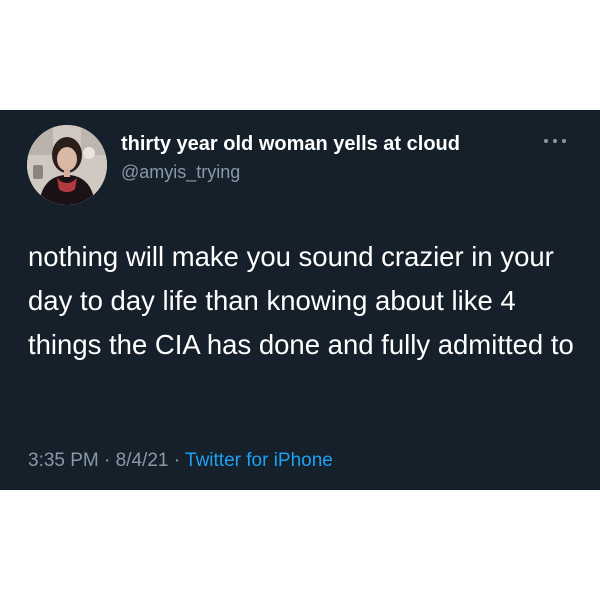 The height and width of the screenshot is (600, 600). I want to click on tweet-time: 3:35 PM, so click(63, 460).